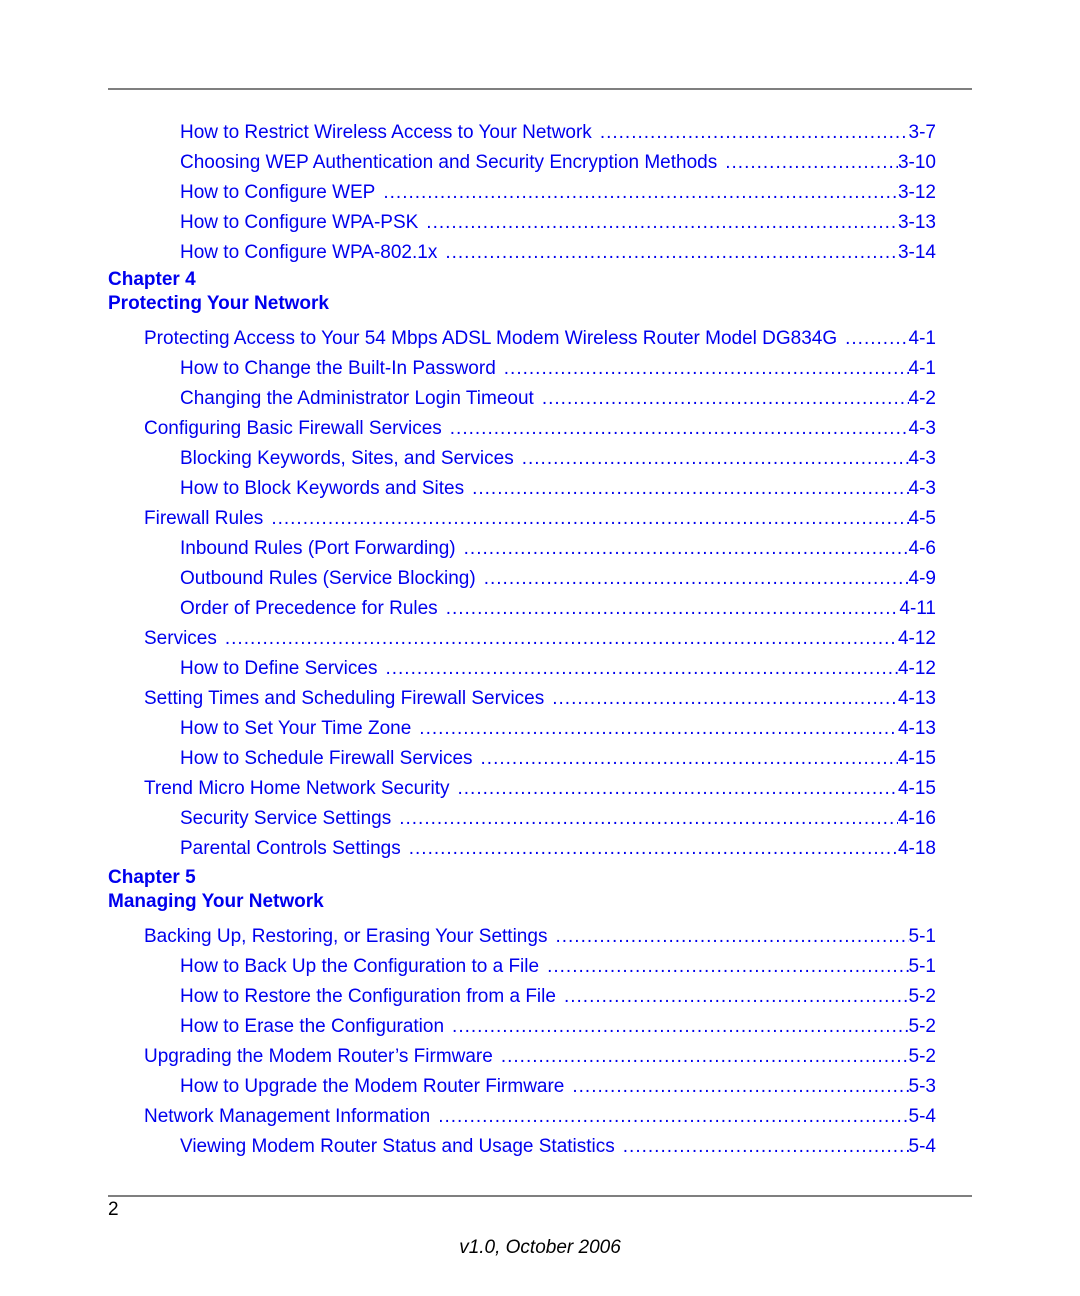 This screenshot has width=1080, height=1296. Describe the element at coordinates (522, 890) in the screenshot. I see `chapter-heading-5: Chapter 5 Managing Your Network` at that location.